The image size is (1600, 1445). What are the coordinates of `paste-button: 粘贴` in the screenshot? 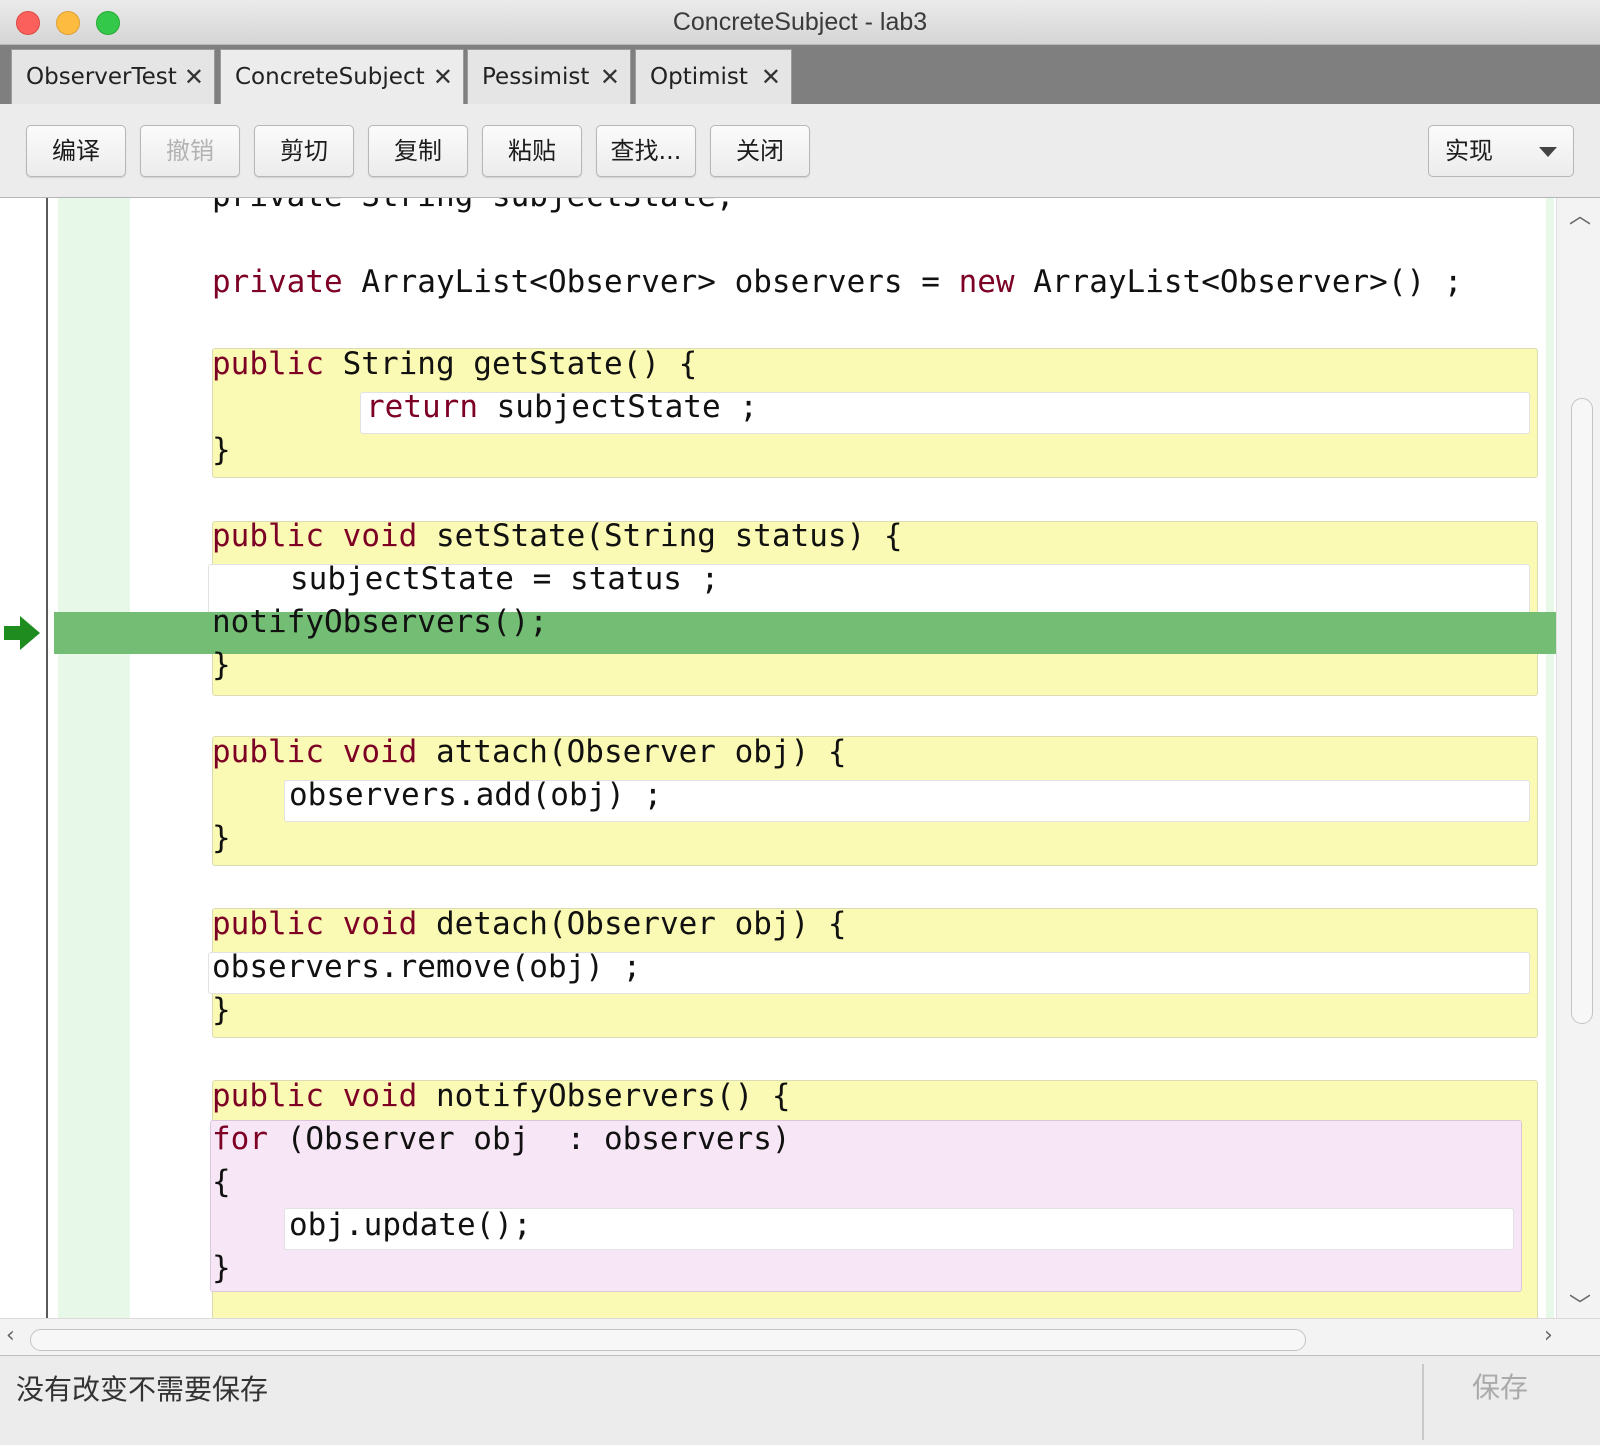 It's located at (532, 151).